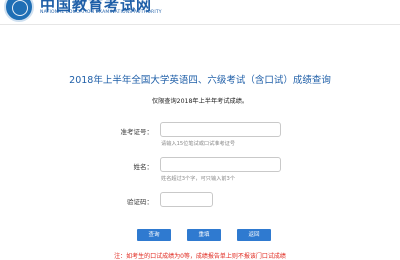 The height and width of the screenshot is (260, 400). What do you see at coordinates (220, 164) in the screenshot?
I see `name-input` at bounding box center [220, 164].